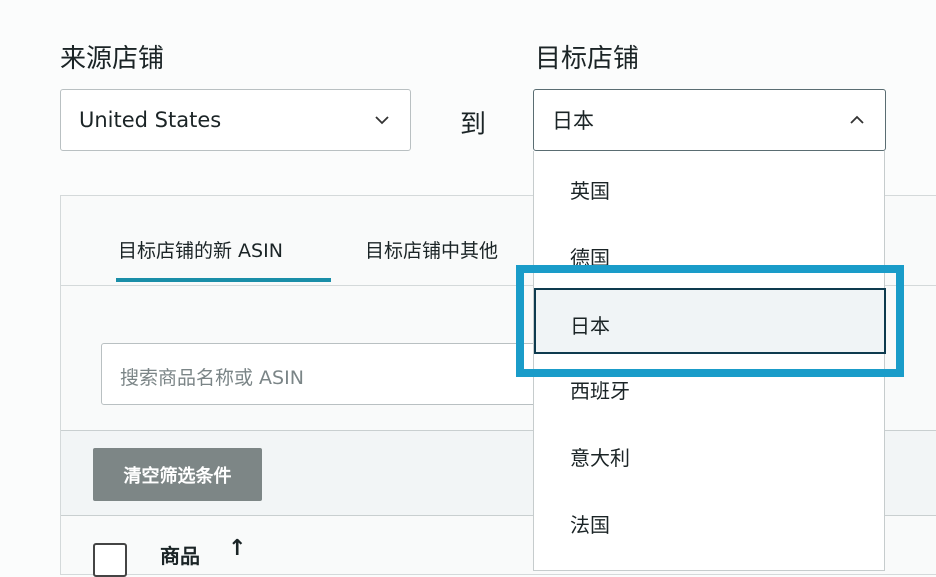 The image size is (936, 577). I want to click on target-store-select: 日本, so click(709, 120).